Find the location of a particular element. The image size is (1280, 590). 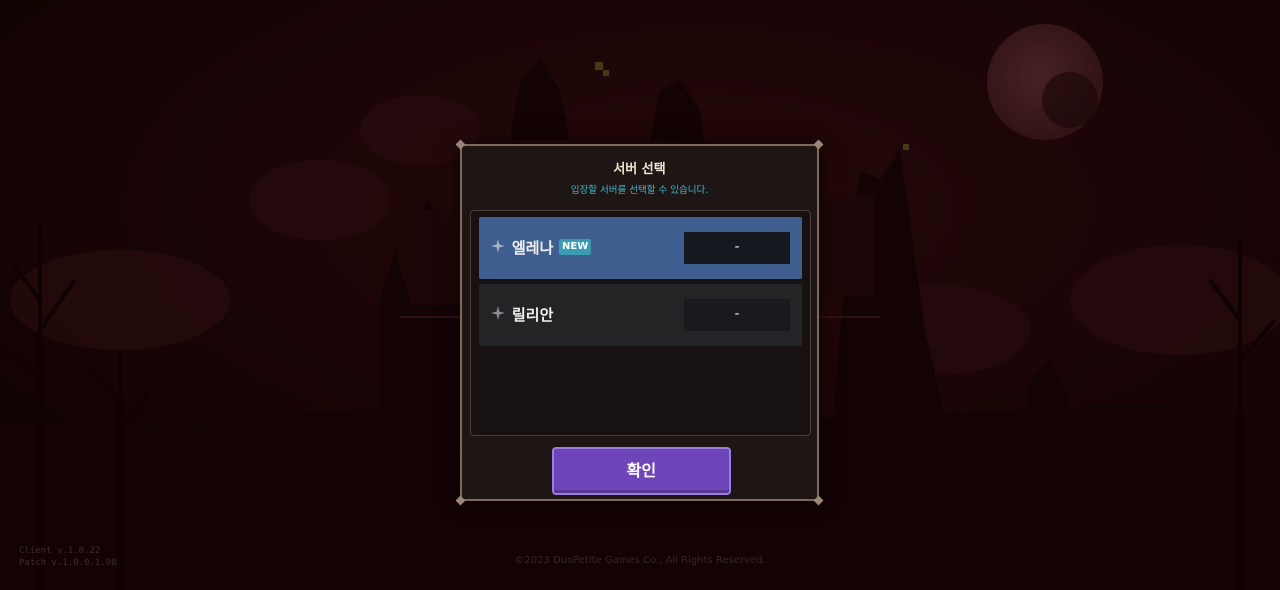

confirm-button: 확인 is located at coordinates (641, 471).